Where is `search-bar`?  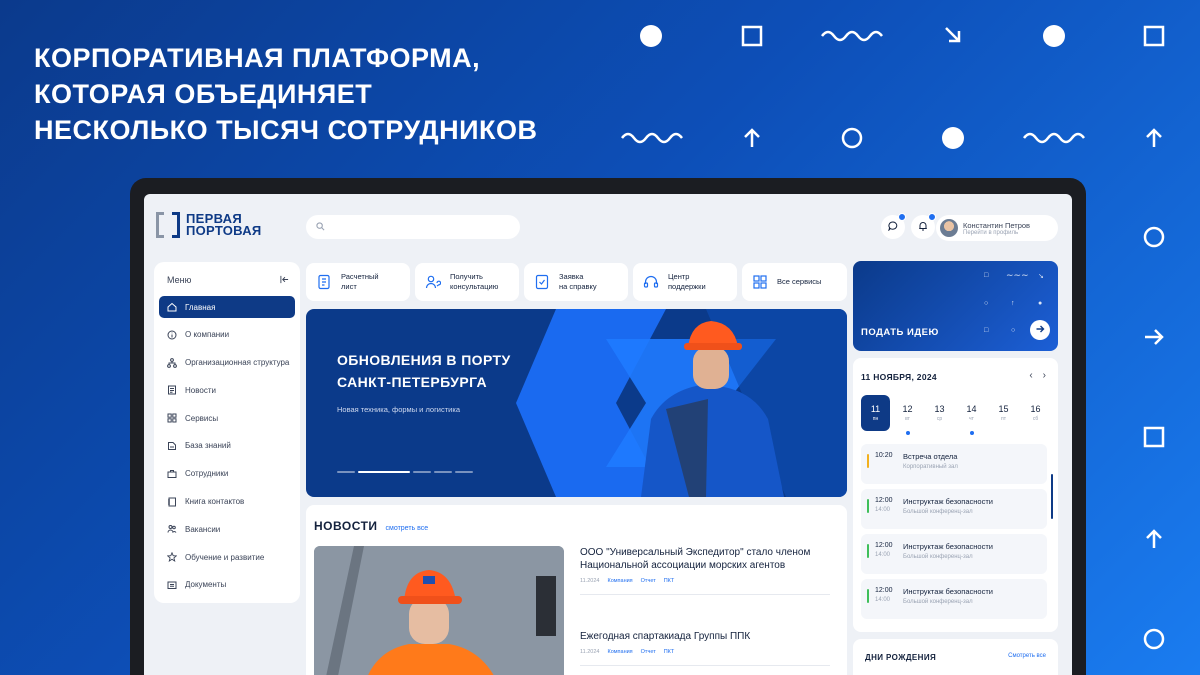 search-bar is located at coordinates (413, 227).